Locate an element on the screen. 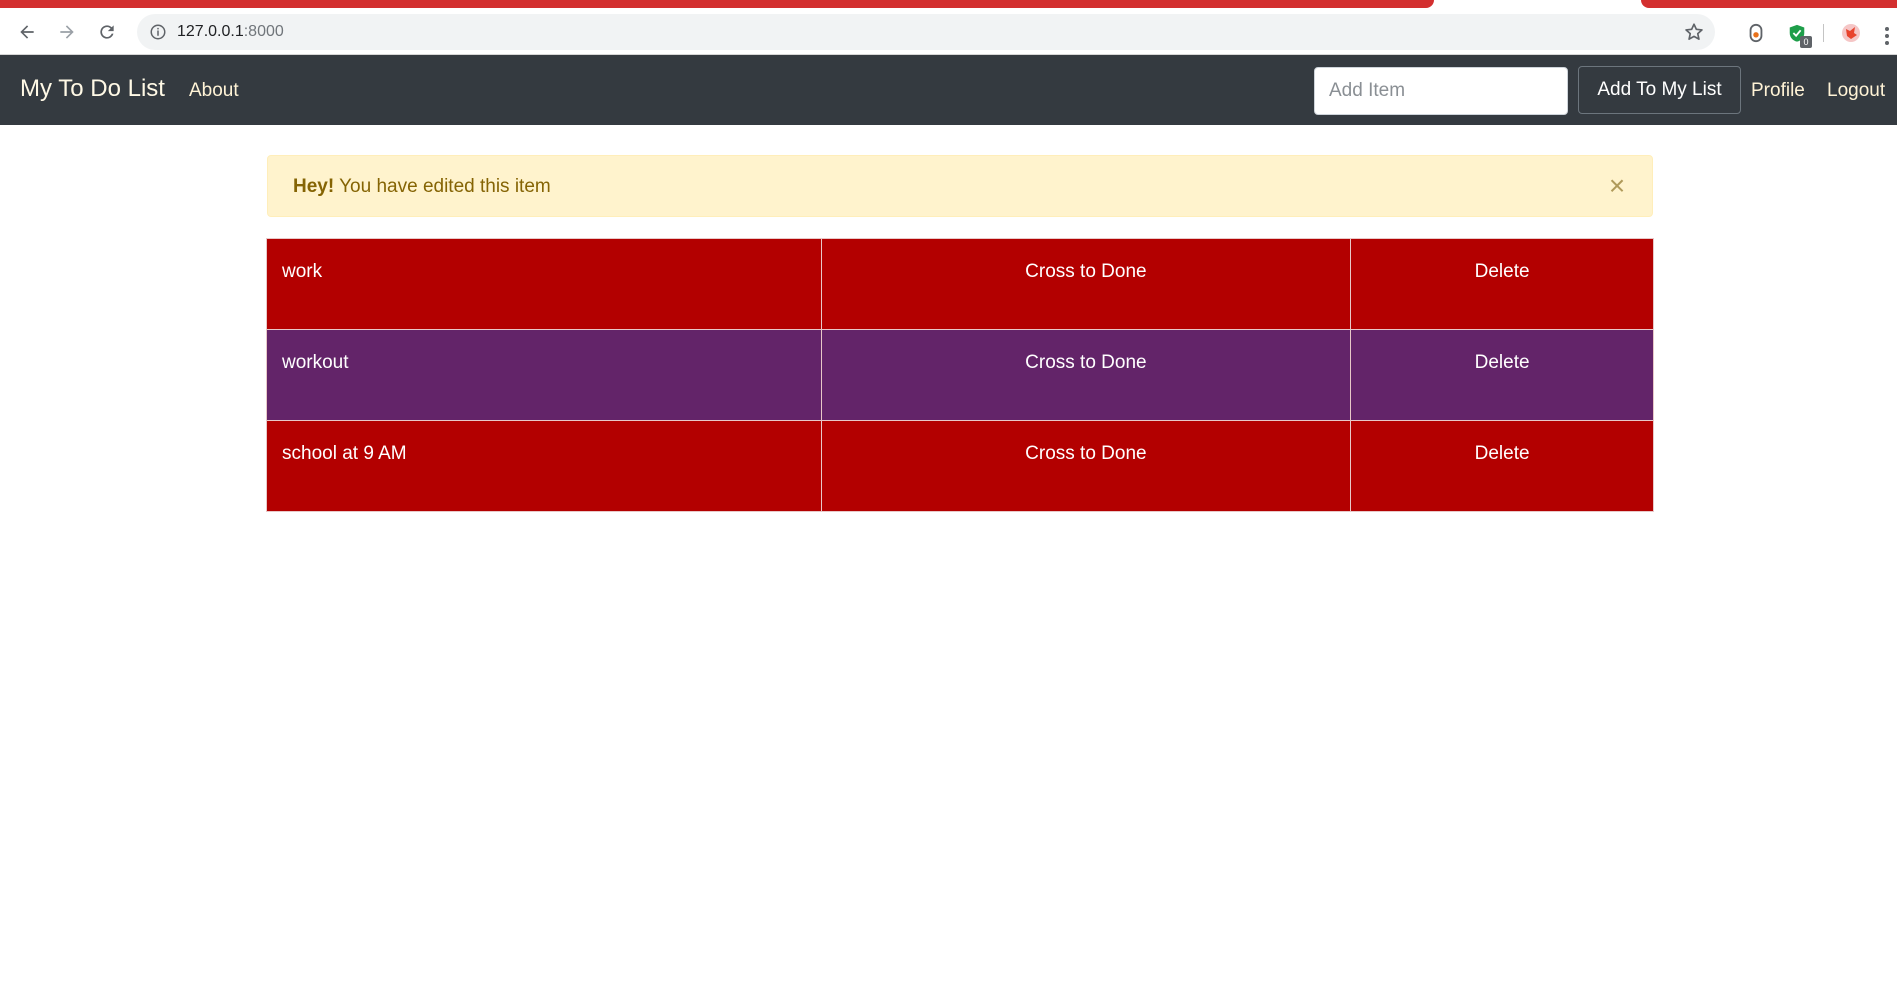  reload-button is located at coordinates (107, 32).